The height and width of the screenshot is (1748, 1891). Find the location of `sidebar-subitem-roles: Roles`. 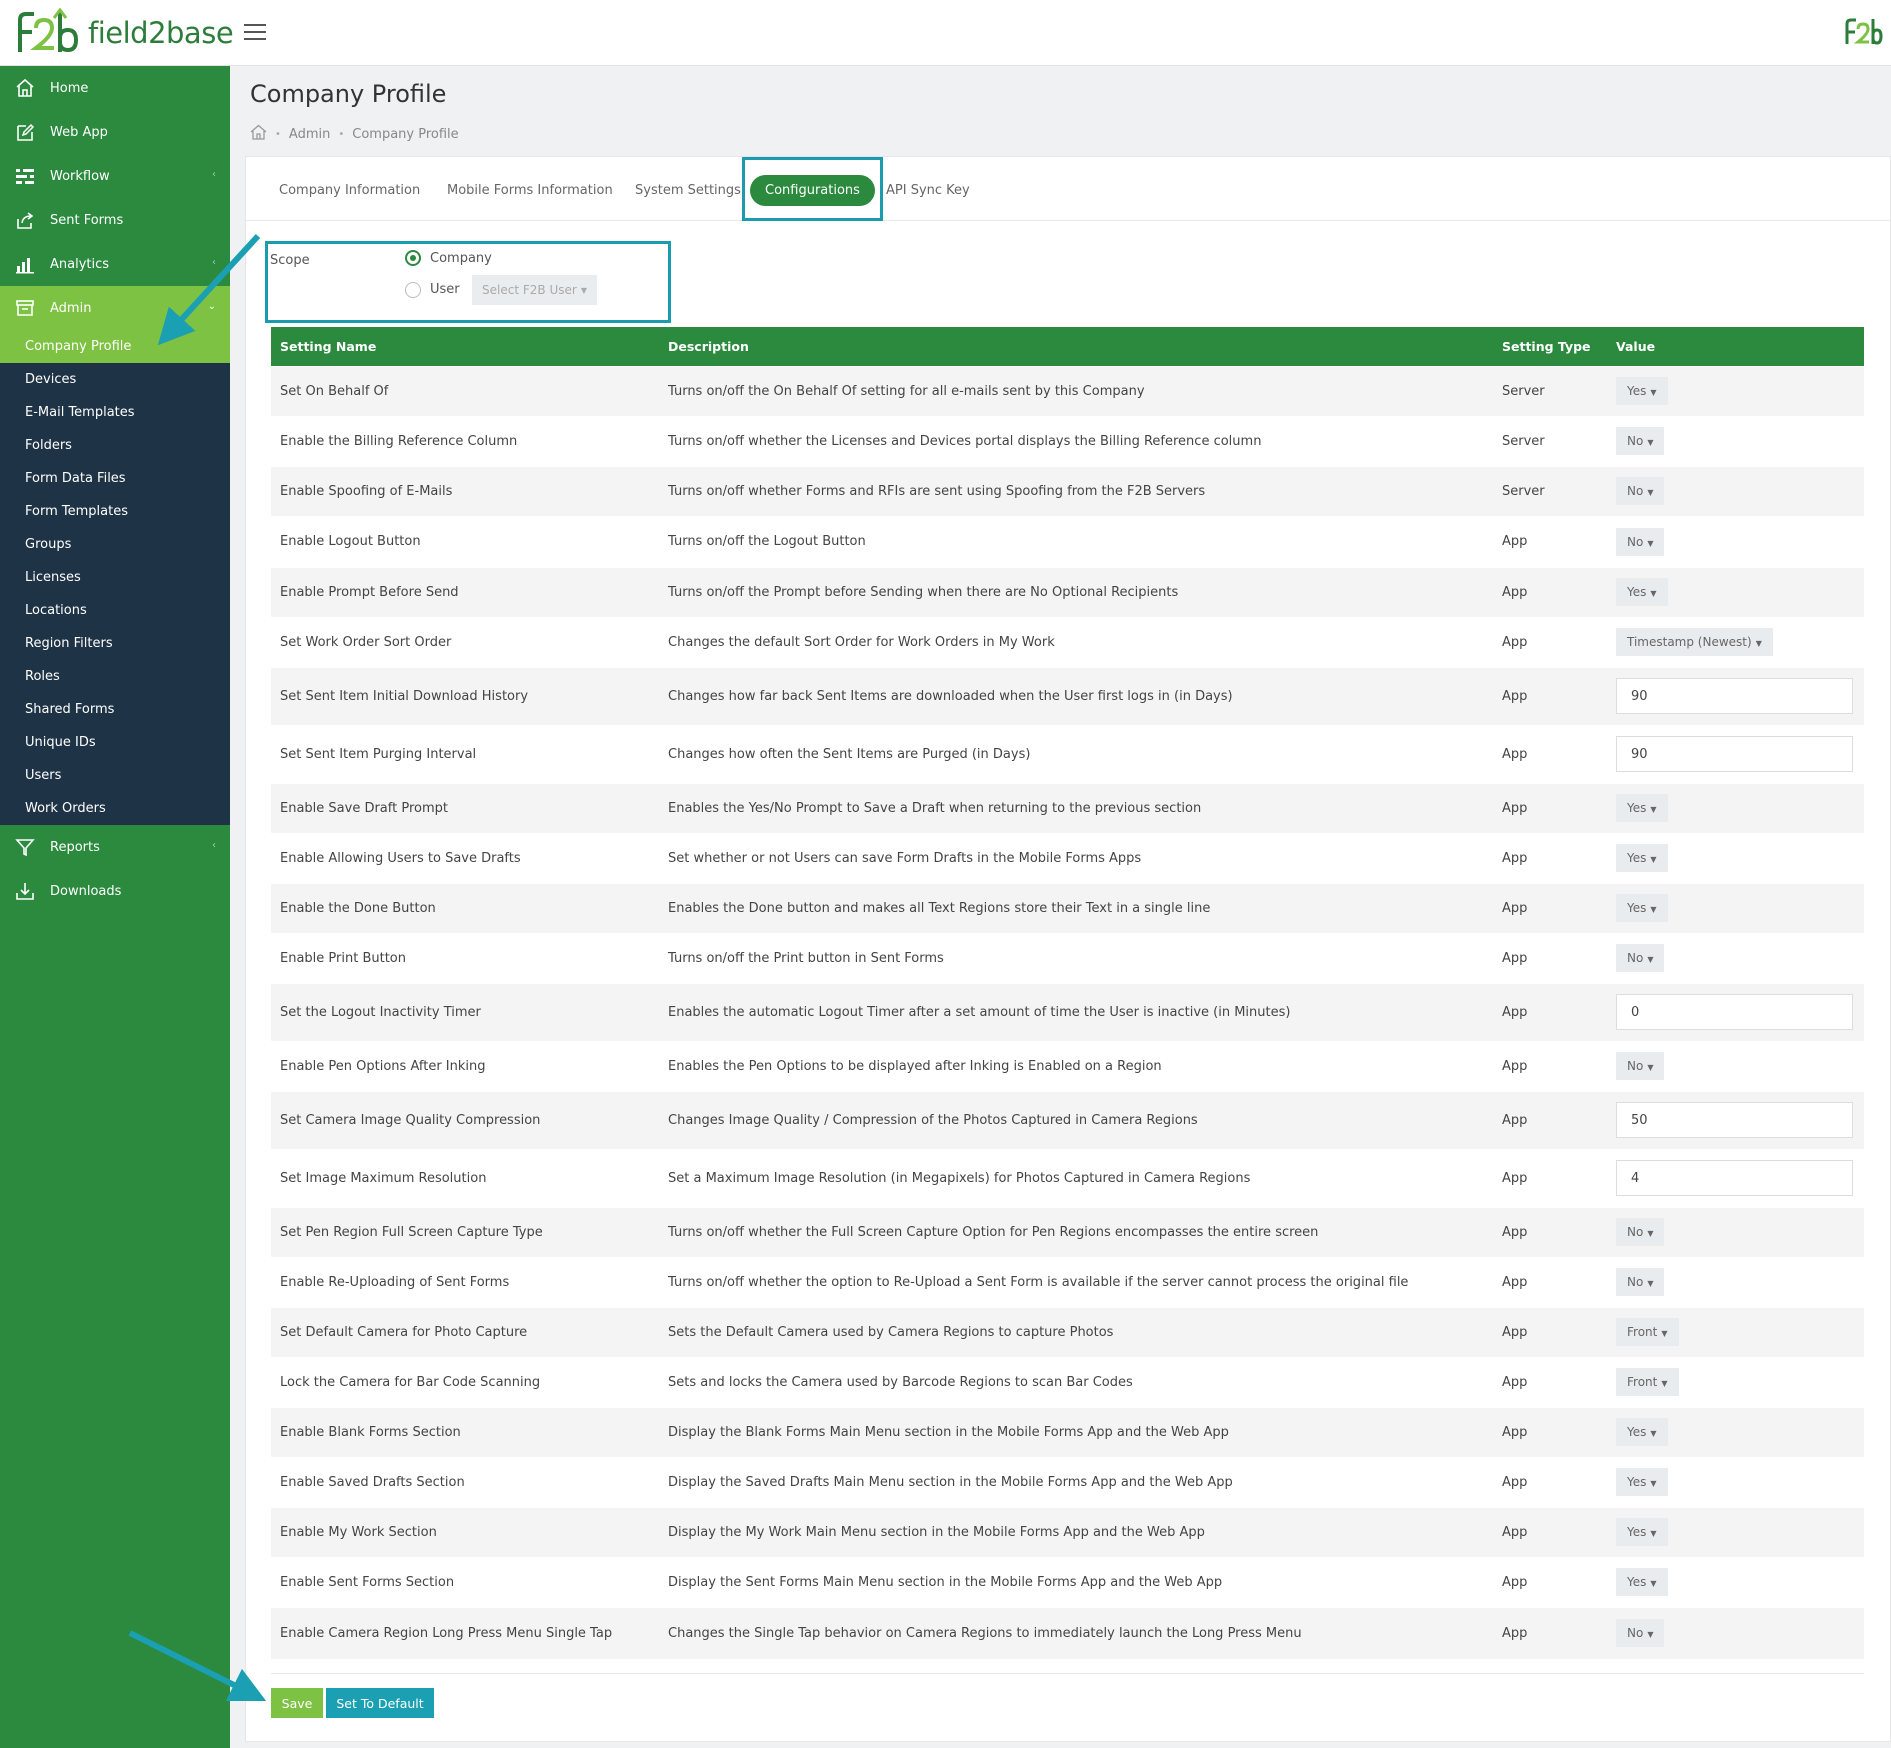

sidebar-subitem-roles: Roles is located at coordinates (115, 676).